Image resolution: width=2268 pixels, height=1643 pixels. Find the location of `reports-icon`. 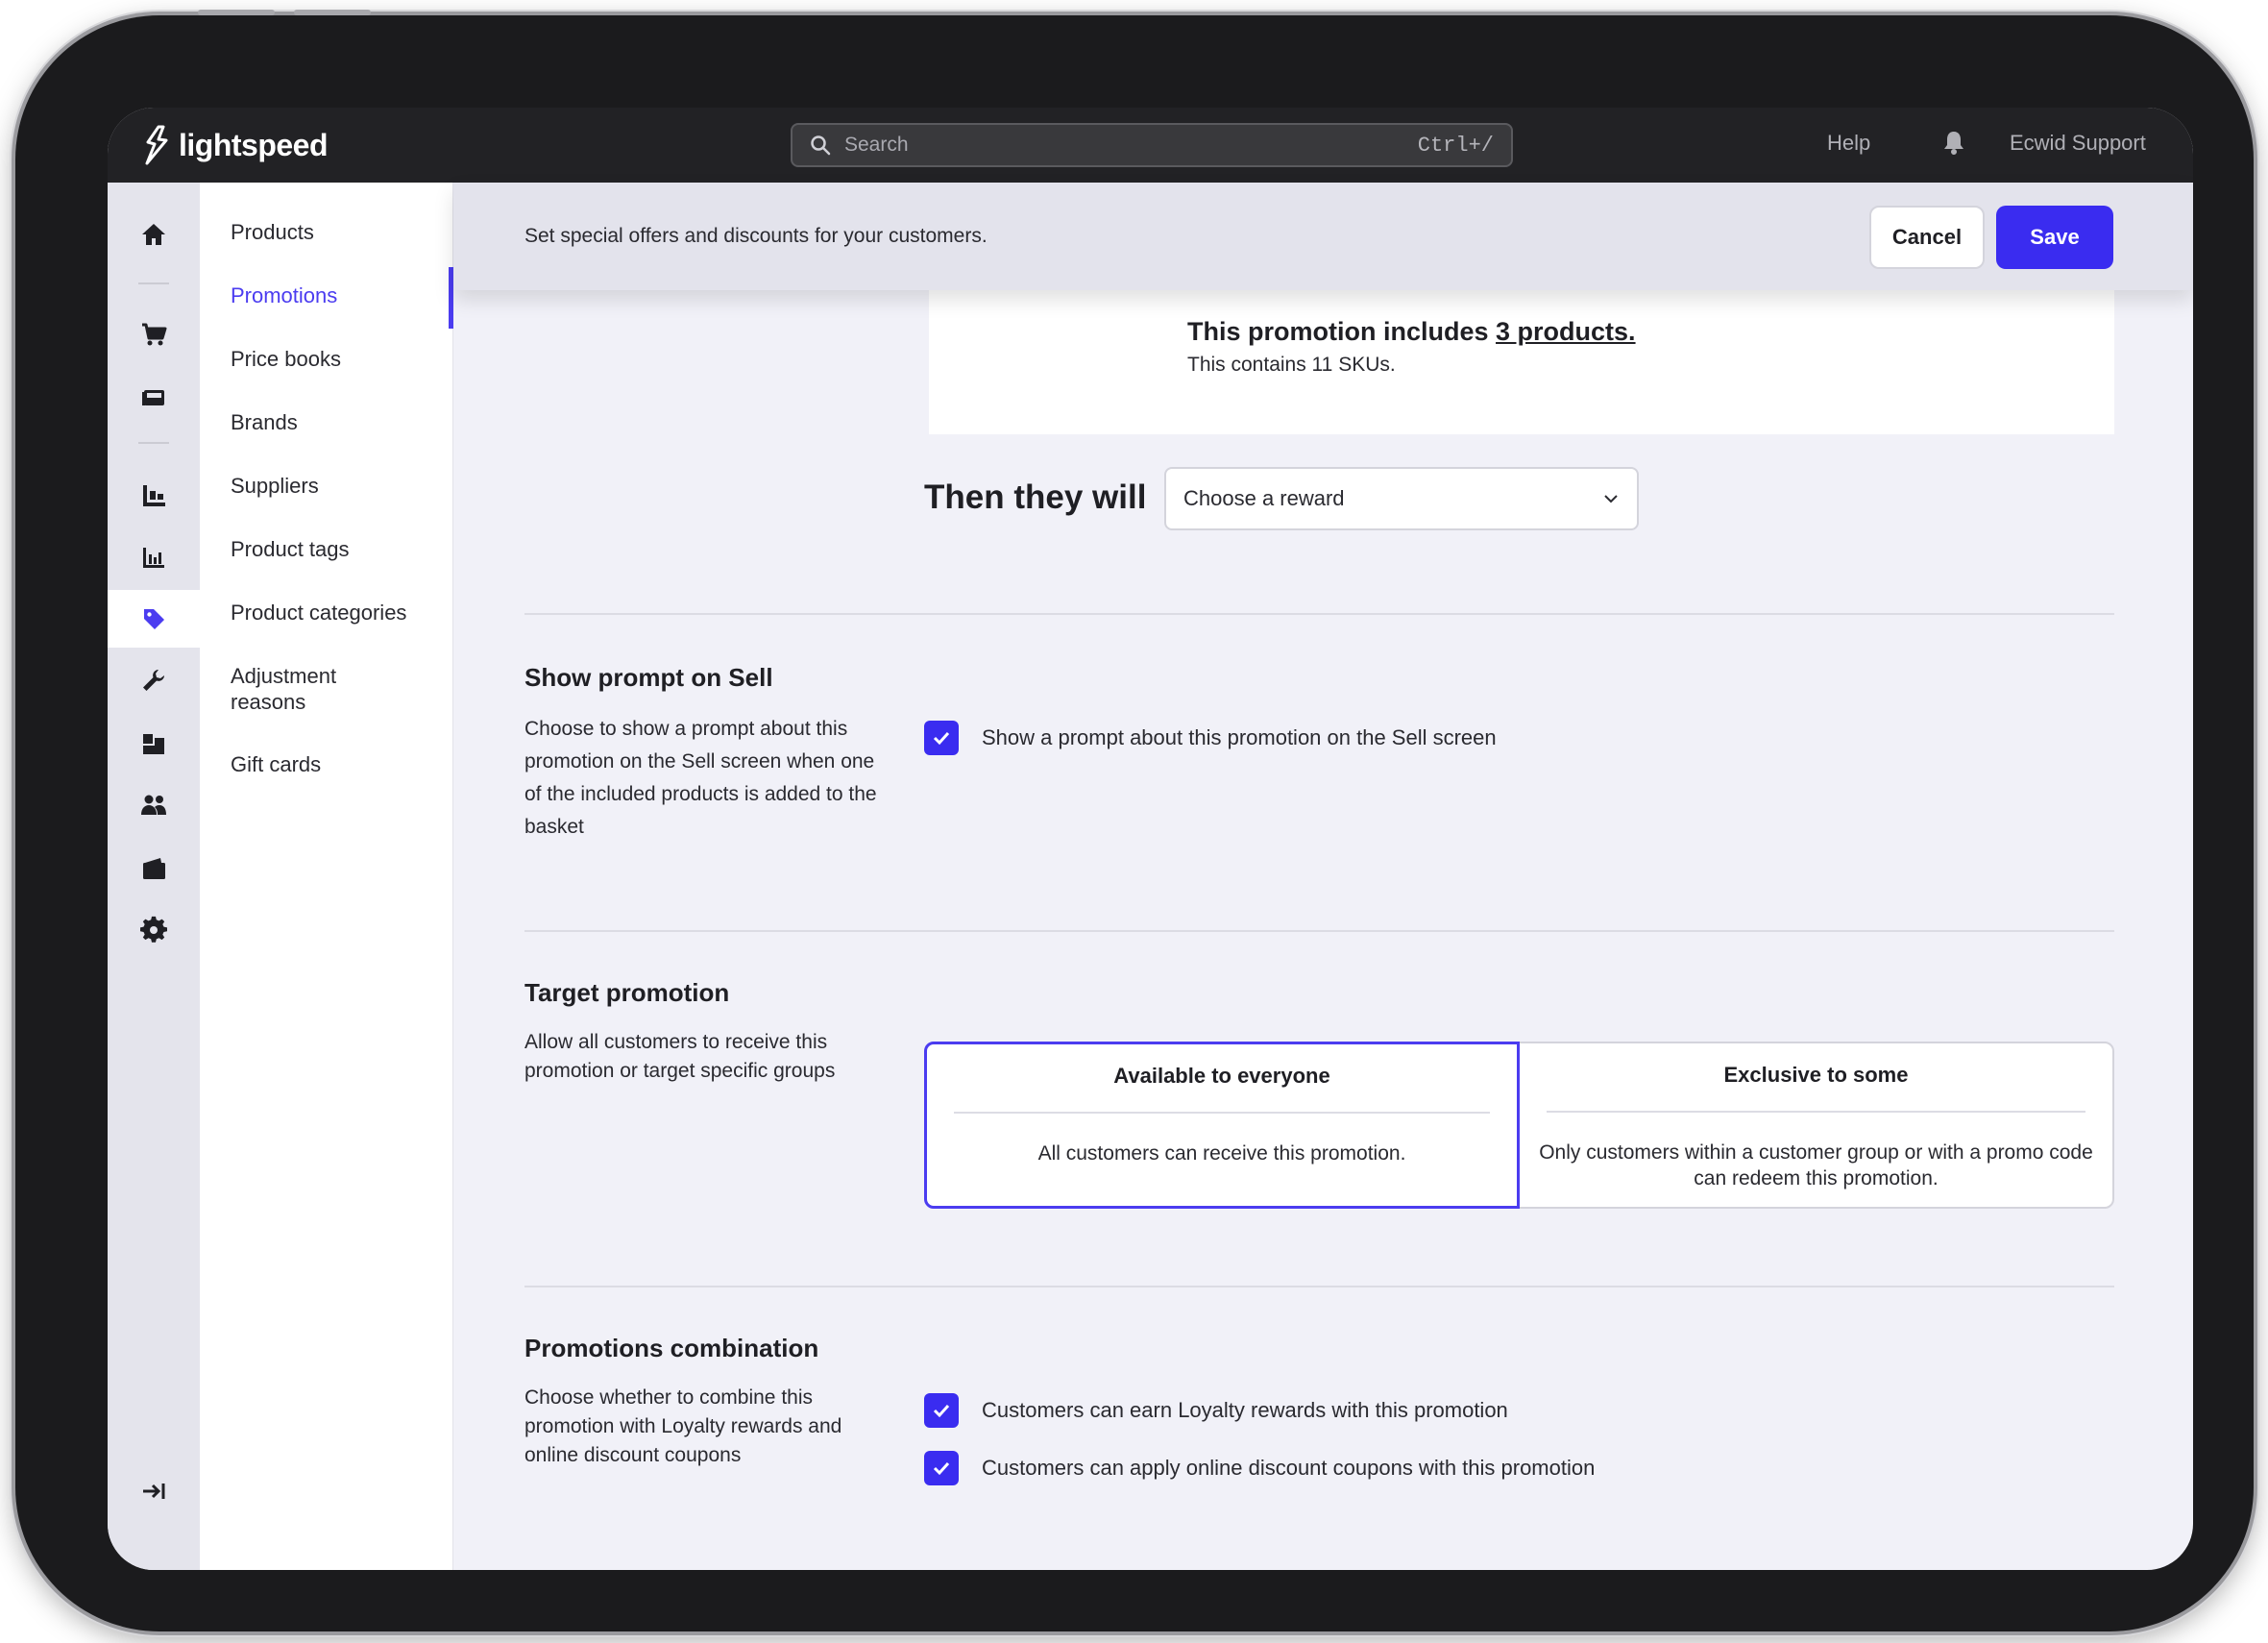

reports-icon is located at coordinates (153, 558).